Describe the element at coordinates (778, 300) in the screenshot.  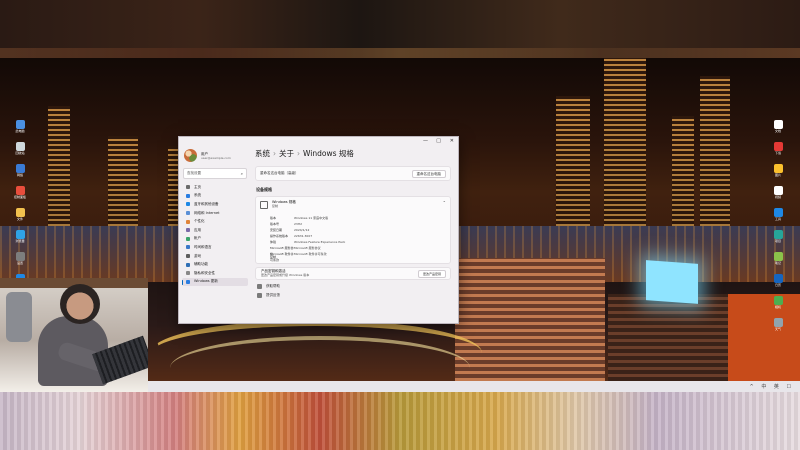
I see `camera-icon` at that location.